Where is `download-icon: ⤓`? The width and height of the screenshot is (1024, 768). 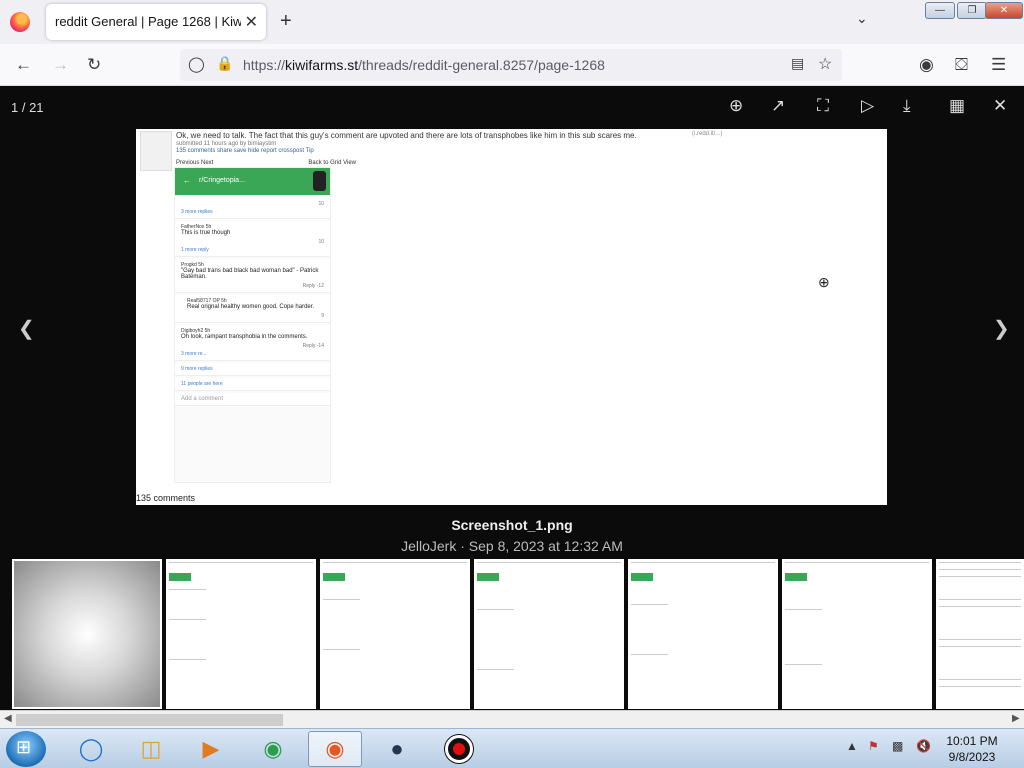
download-icon: ⤓ is located at coordinates (907, 106).